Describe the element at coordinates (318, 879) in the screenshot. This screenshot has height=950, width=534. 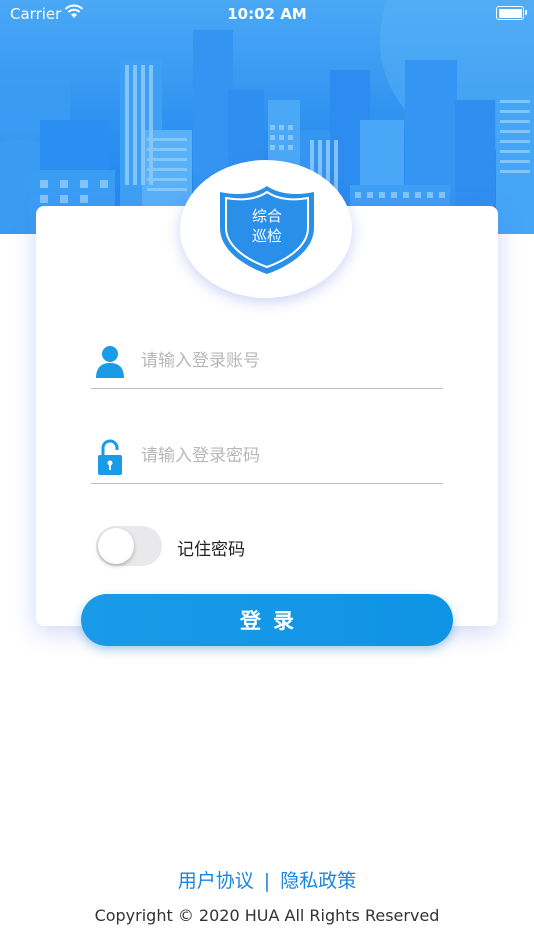
I see `privacy-policy-link: 隐私政策` at that location.